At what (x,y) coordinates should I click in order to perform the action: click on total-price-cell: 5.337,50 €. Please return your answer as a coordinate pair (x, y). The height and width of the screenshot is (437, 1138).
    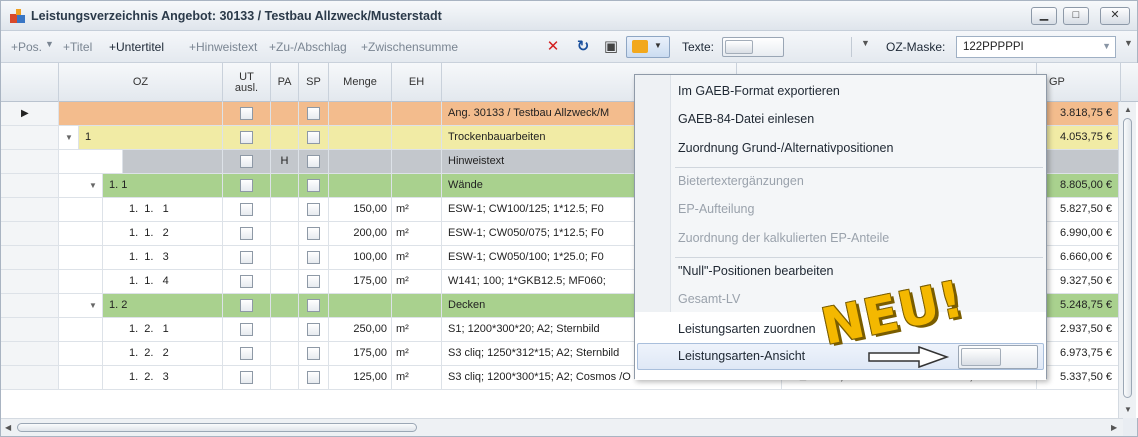
    Looking at the image, I should click on (1078, 378).